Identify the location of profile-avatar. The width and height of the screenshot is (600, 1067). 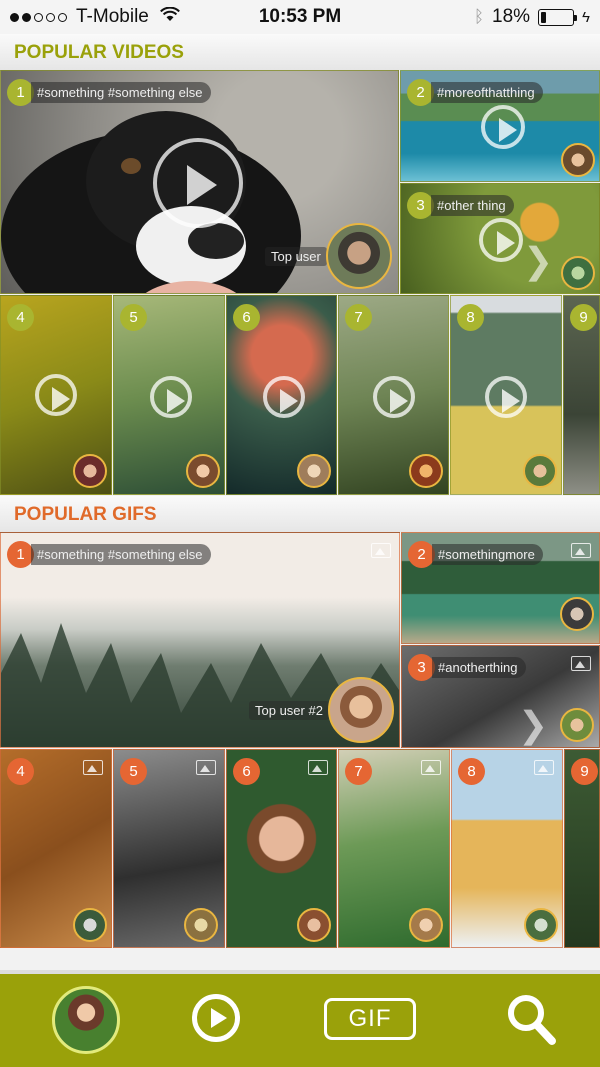
(86, 1020).